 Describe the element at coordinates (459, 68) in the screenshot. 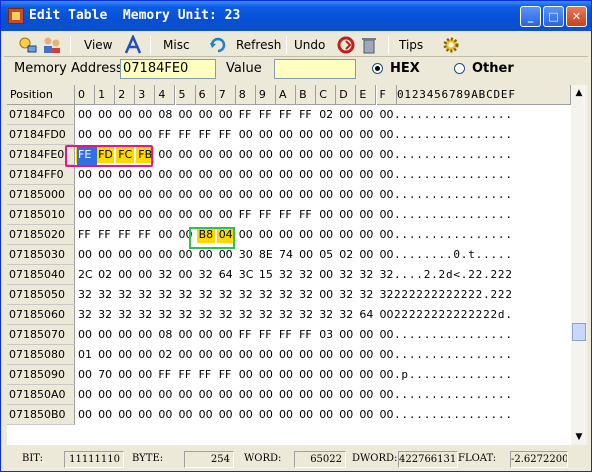

I see `other-radio` at that location.